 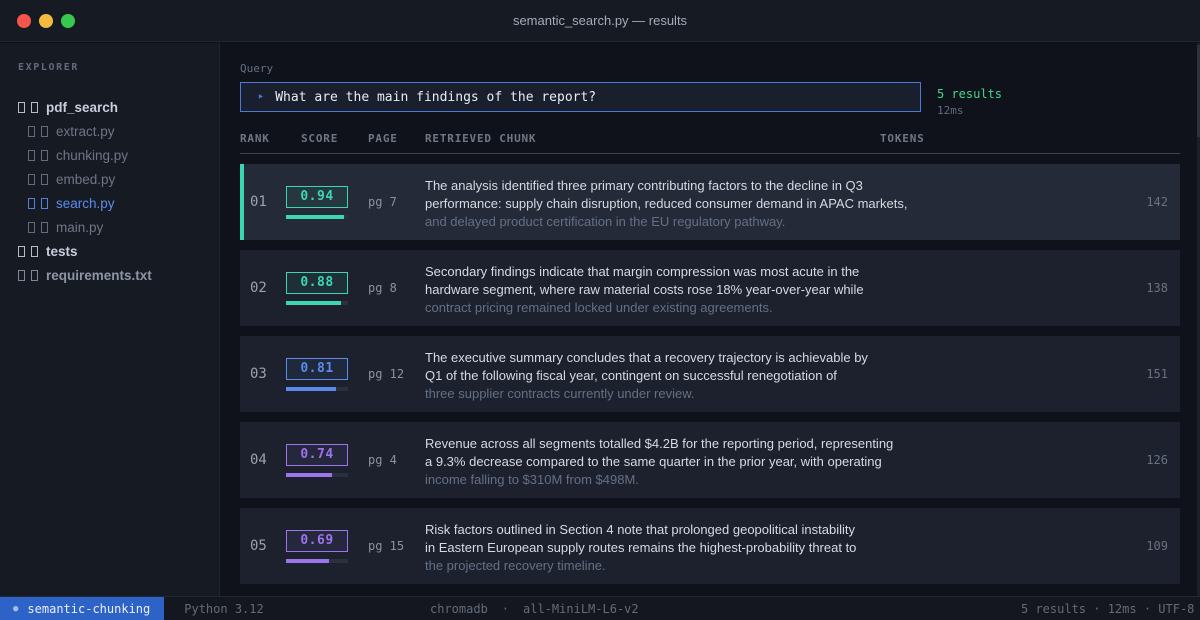 What do you see at coordinates (459, 608) in the screenshot?
I see `vector-db-name: chromadb` at bounding box center [459, 608].